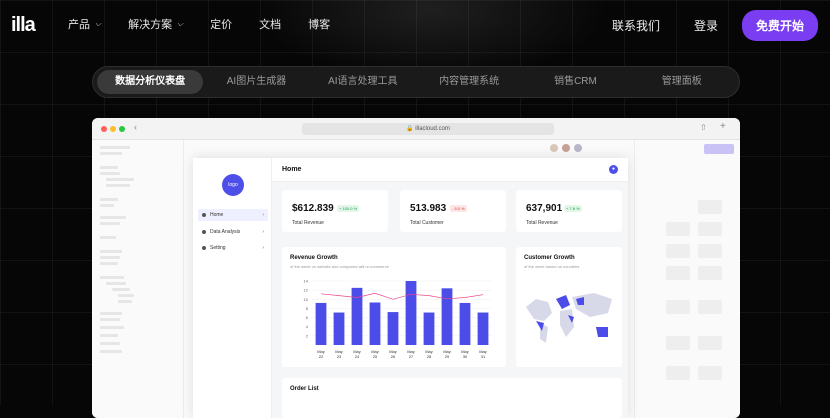 Image resolution: width=830 pixels, height=418 pixels. What do you see at coordinates (613, 169) in the screenshot?
I see `notification-icon: ●` at bounding box center [613, 169].